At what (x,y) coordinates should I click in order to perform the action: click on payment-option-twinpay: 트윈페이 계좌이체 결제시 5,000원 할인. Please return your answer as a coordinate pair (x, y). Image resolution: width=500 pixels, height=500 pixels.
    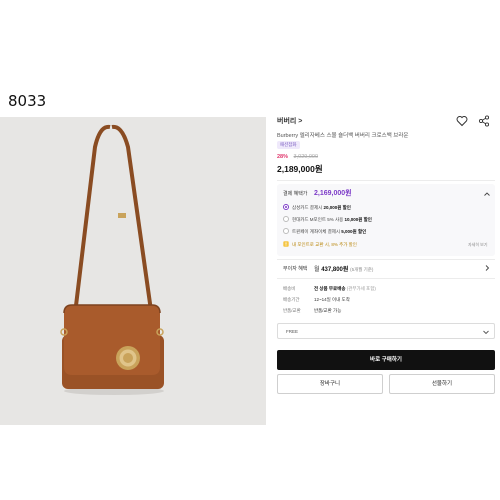
    Looking at the image, I should click on (385, 231).